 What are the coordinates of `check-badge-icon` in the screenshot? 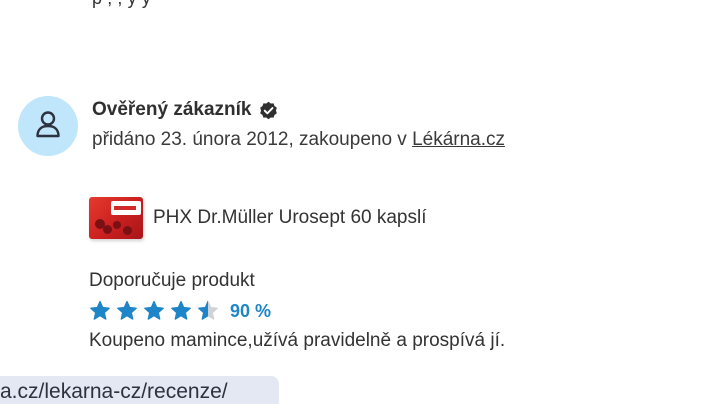 It's located at (268, 110).